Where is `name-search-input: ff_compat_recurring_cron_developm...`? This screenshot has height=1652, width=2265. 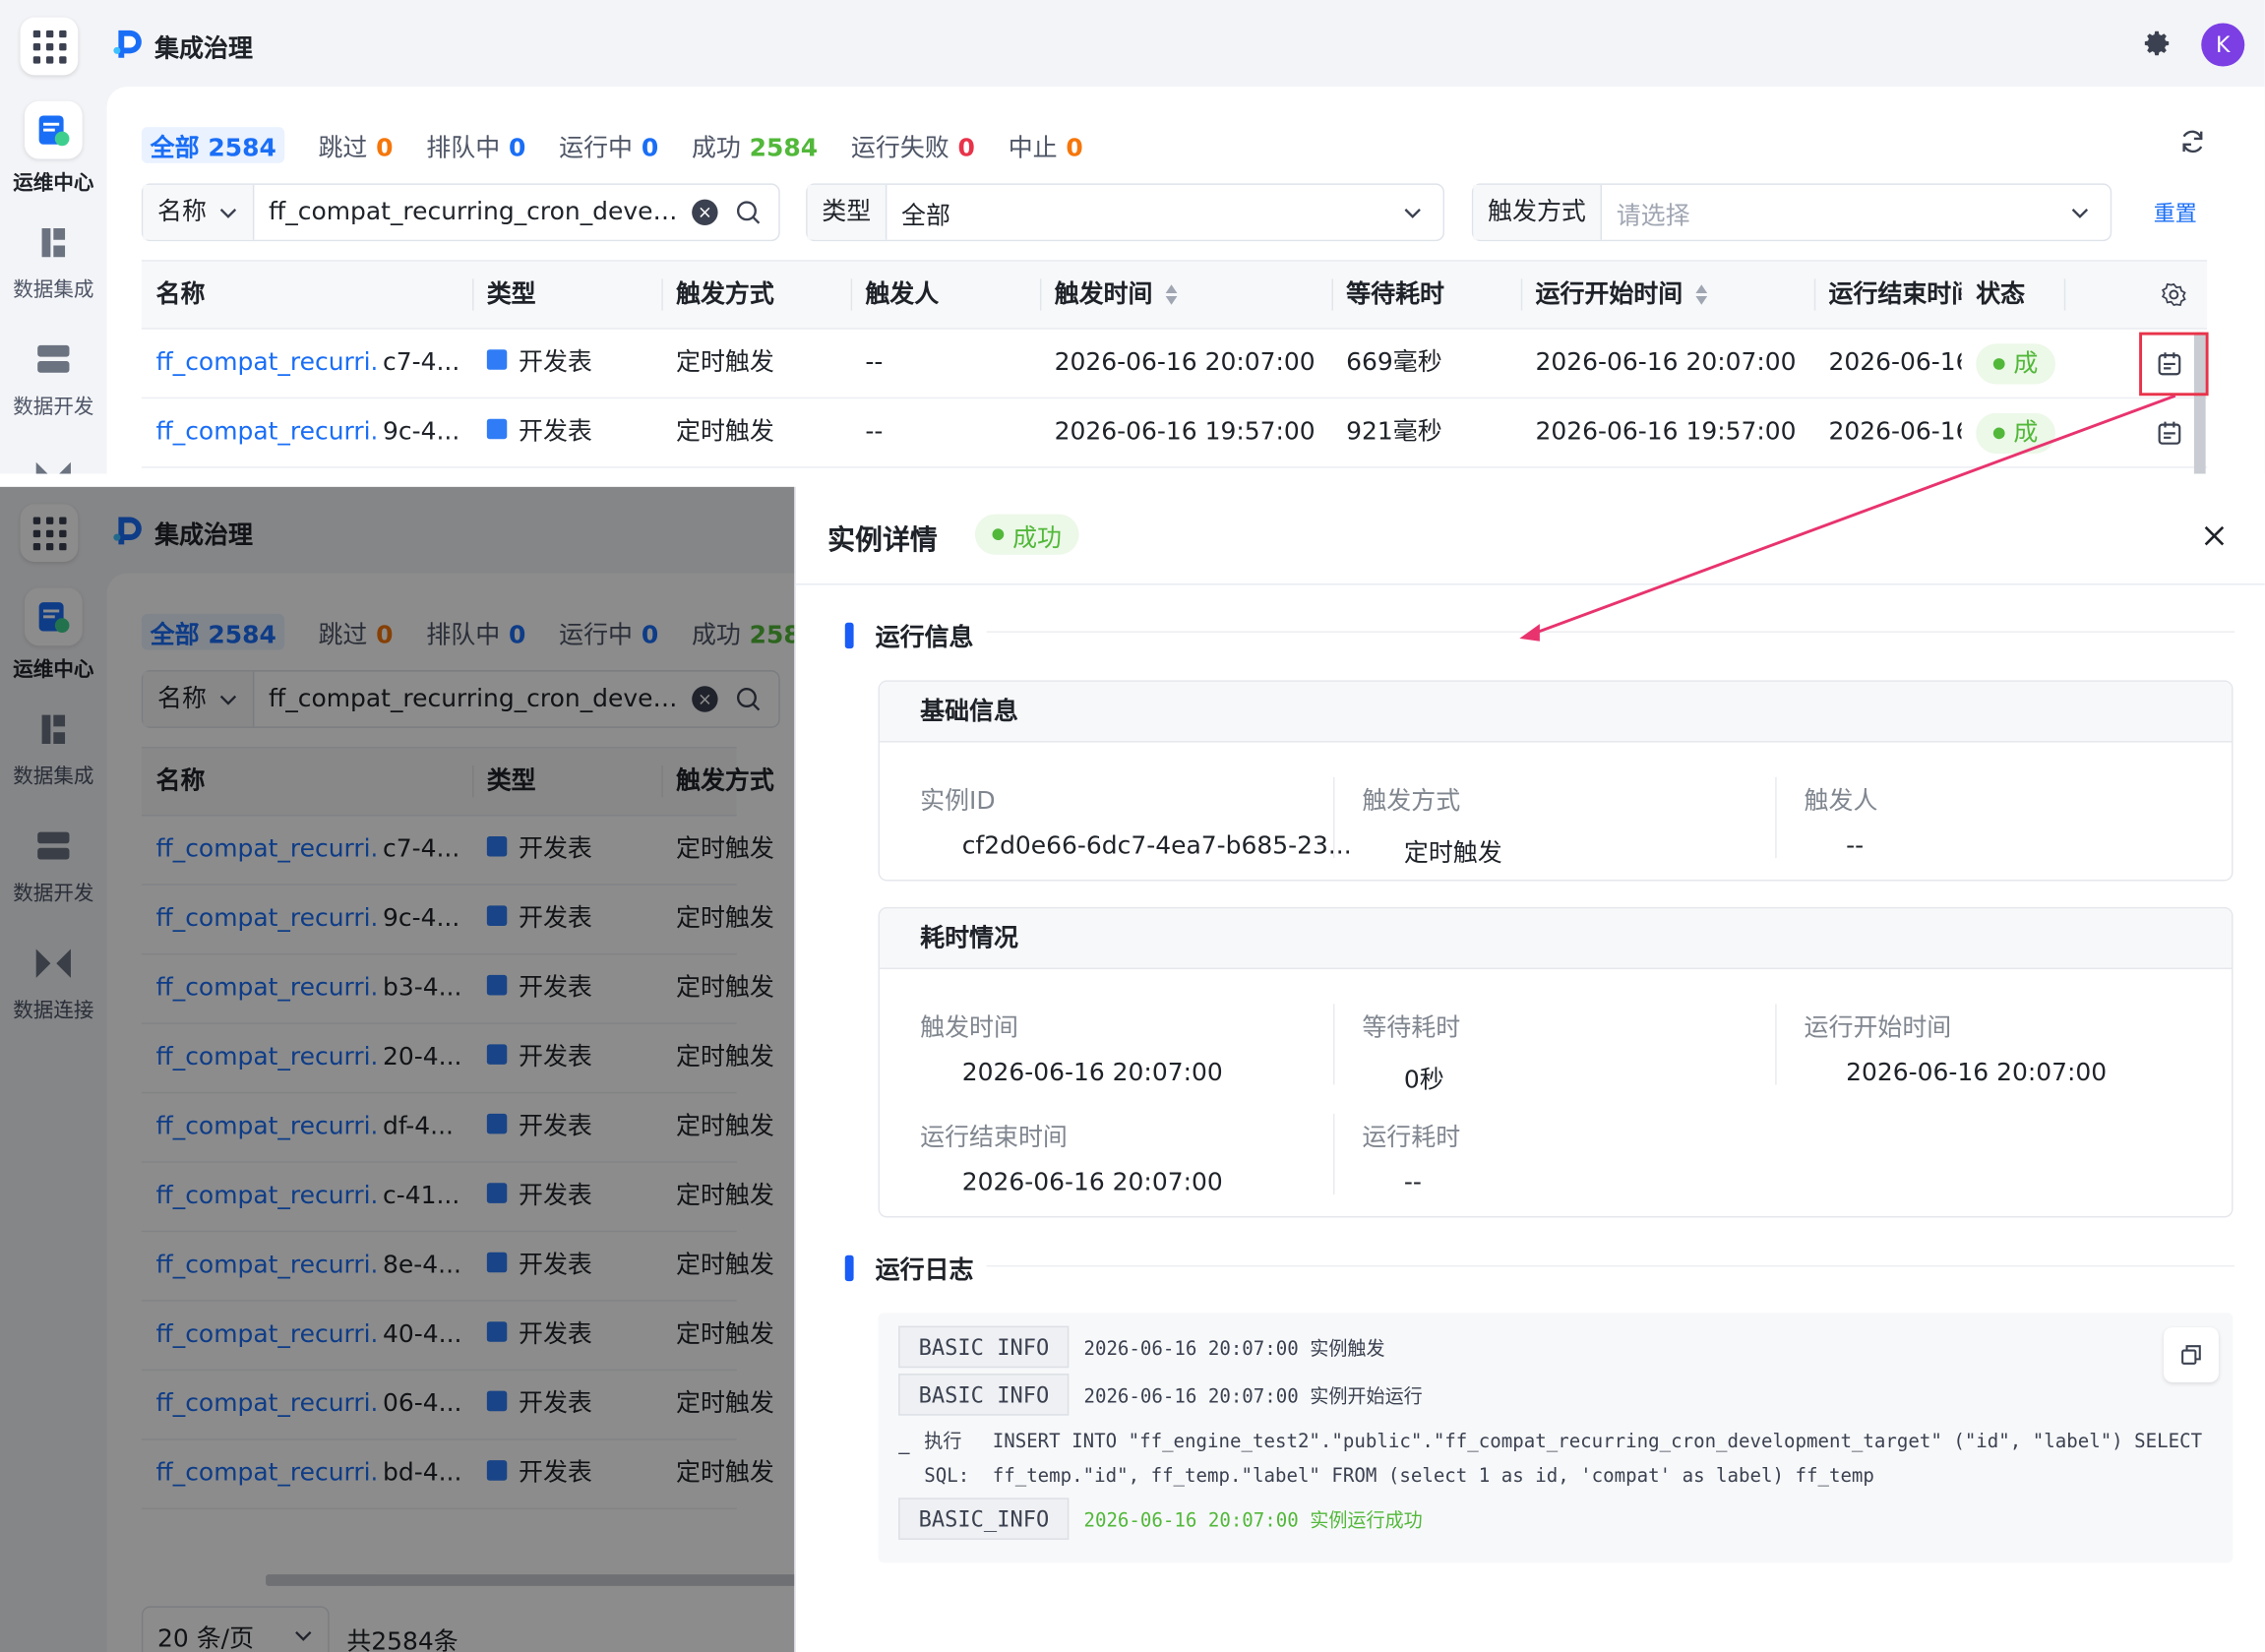
name-search-input: ff_compat_recurring_cron_developm... is located at coordinates (473, 212).